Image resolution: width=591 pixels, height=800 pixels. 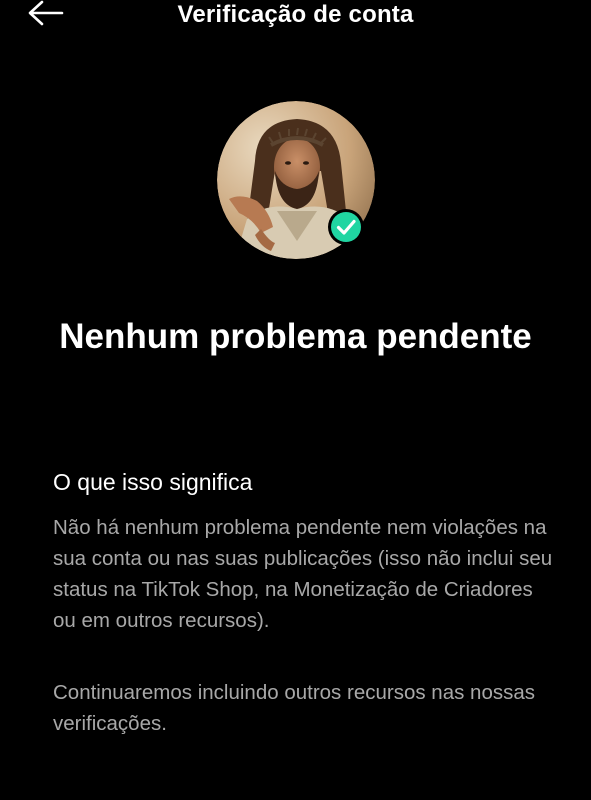 I want to click on status-title: Nenhum problema pendente, so click(x=295, y=336).